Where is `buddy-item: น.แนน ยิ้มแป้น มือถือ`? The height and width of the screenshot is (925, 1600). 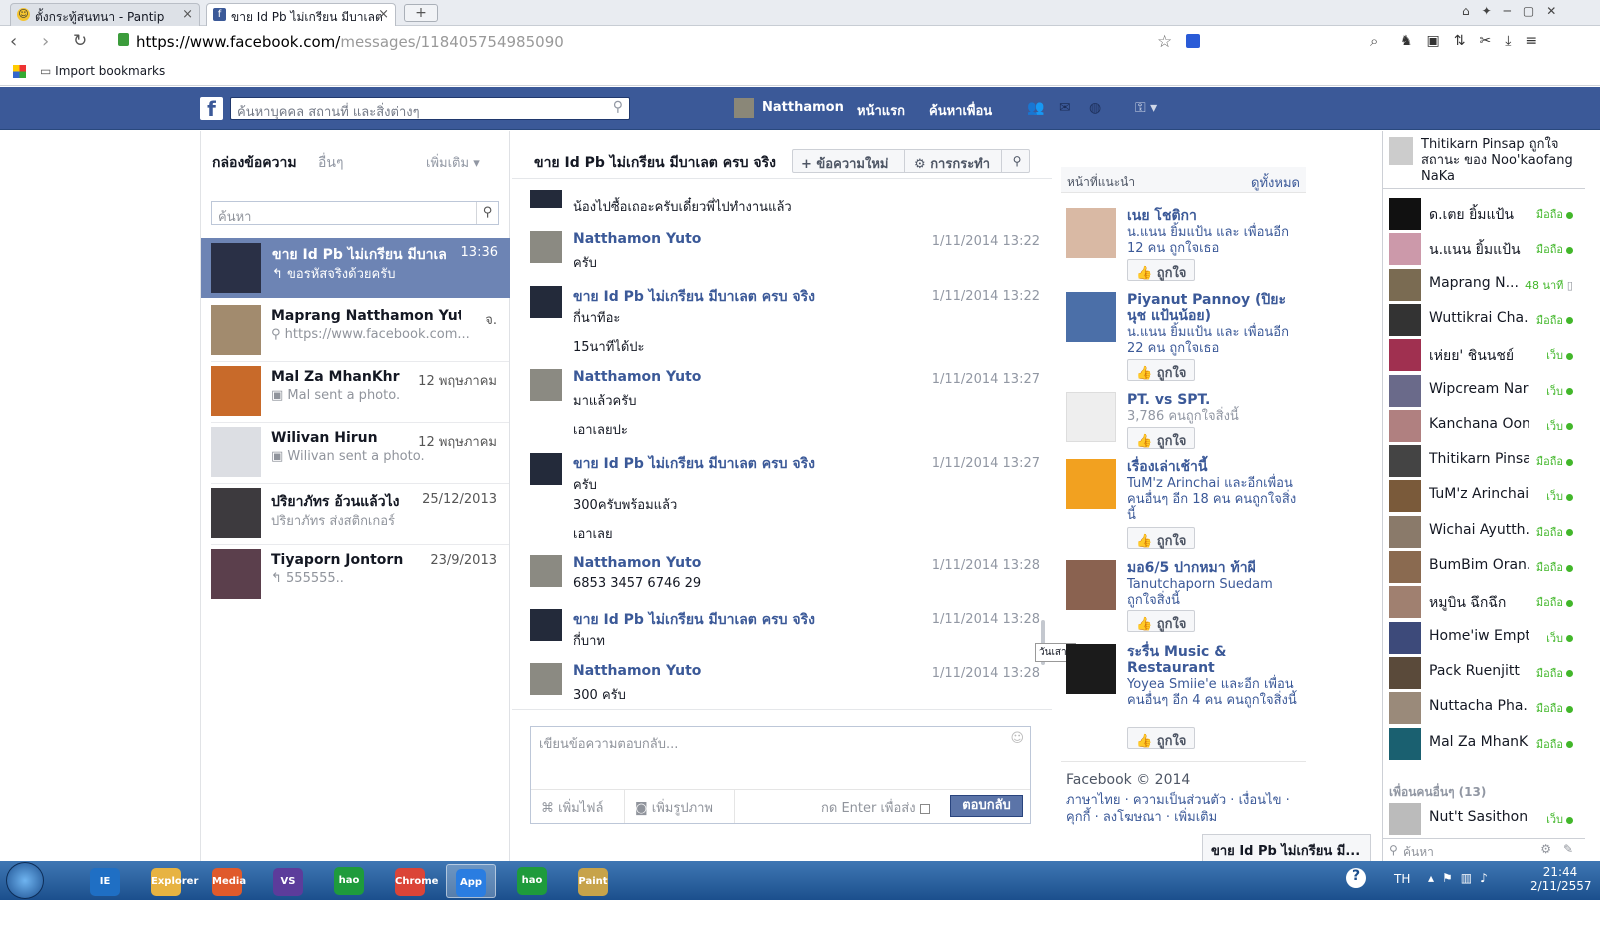 buddy-item: น.แนน ยิ้มแป้น มือถือ is located at coordinates (1484, 248).